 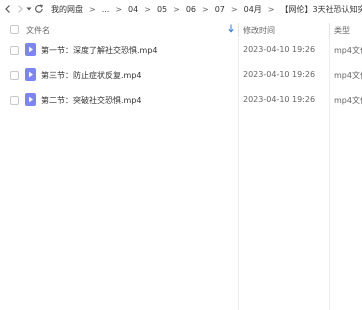 What do you see at coordinates (133, 9) in the screenshot?
I see `breadcrumb-item: 04` at bounding box center [133, 9].